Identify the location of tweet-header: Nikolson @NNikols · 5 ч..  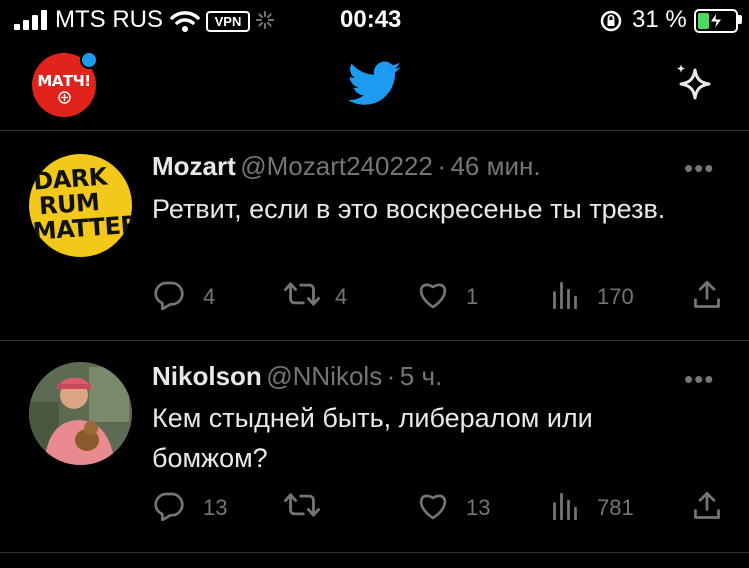
(297, 376).